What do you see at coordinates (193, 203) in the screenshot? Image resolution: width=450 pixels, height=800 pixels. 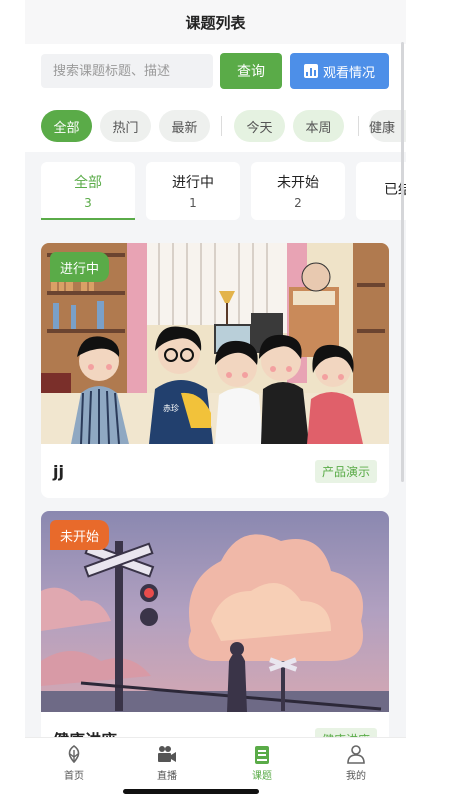 I see `tab-count: 1` at bounding box center [193, 203].